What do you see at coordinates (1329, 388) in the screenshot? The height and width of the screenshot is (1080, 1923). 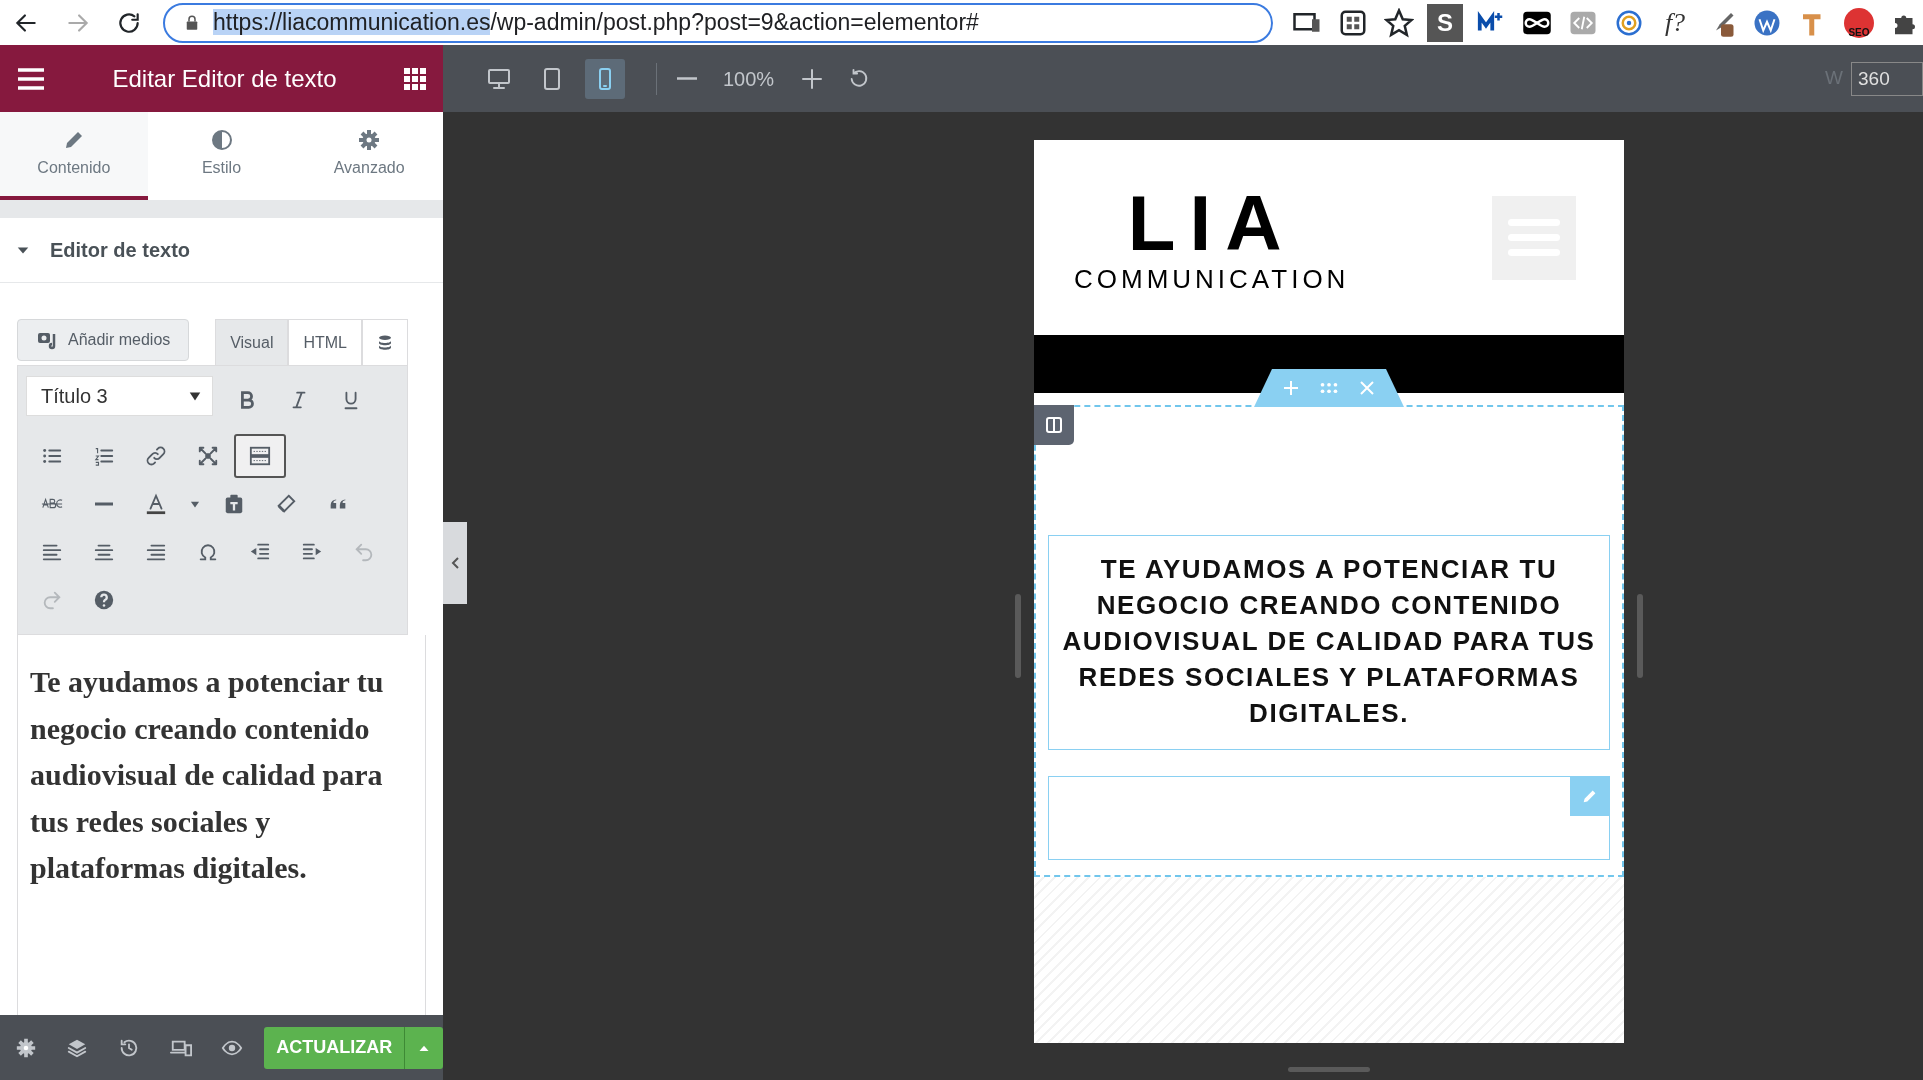 I see `drag-handle-icon` at bounding box center [1329, 388].